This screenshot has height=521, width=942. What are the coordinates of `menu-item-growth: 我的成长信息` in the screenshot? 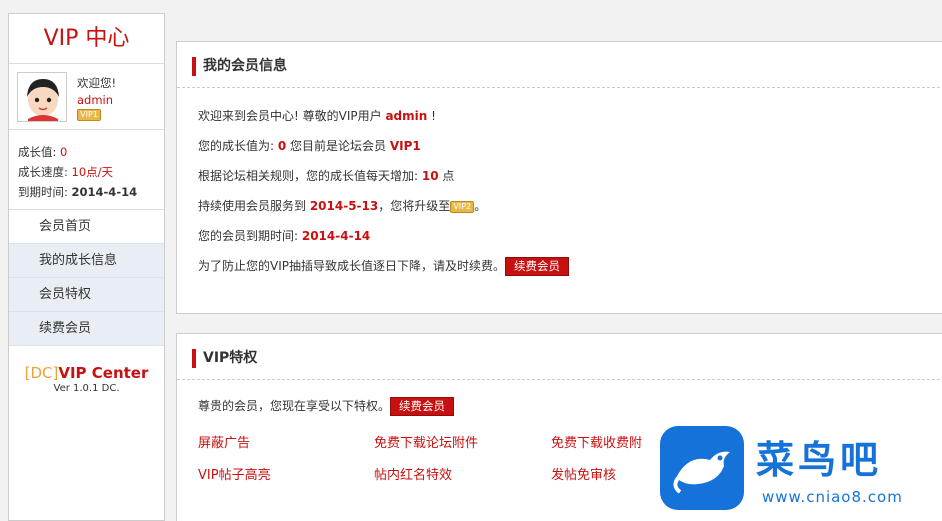 It's located at (86, 261).